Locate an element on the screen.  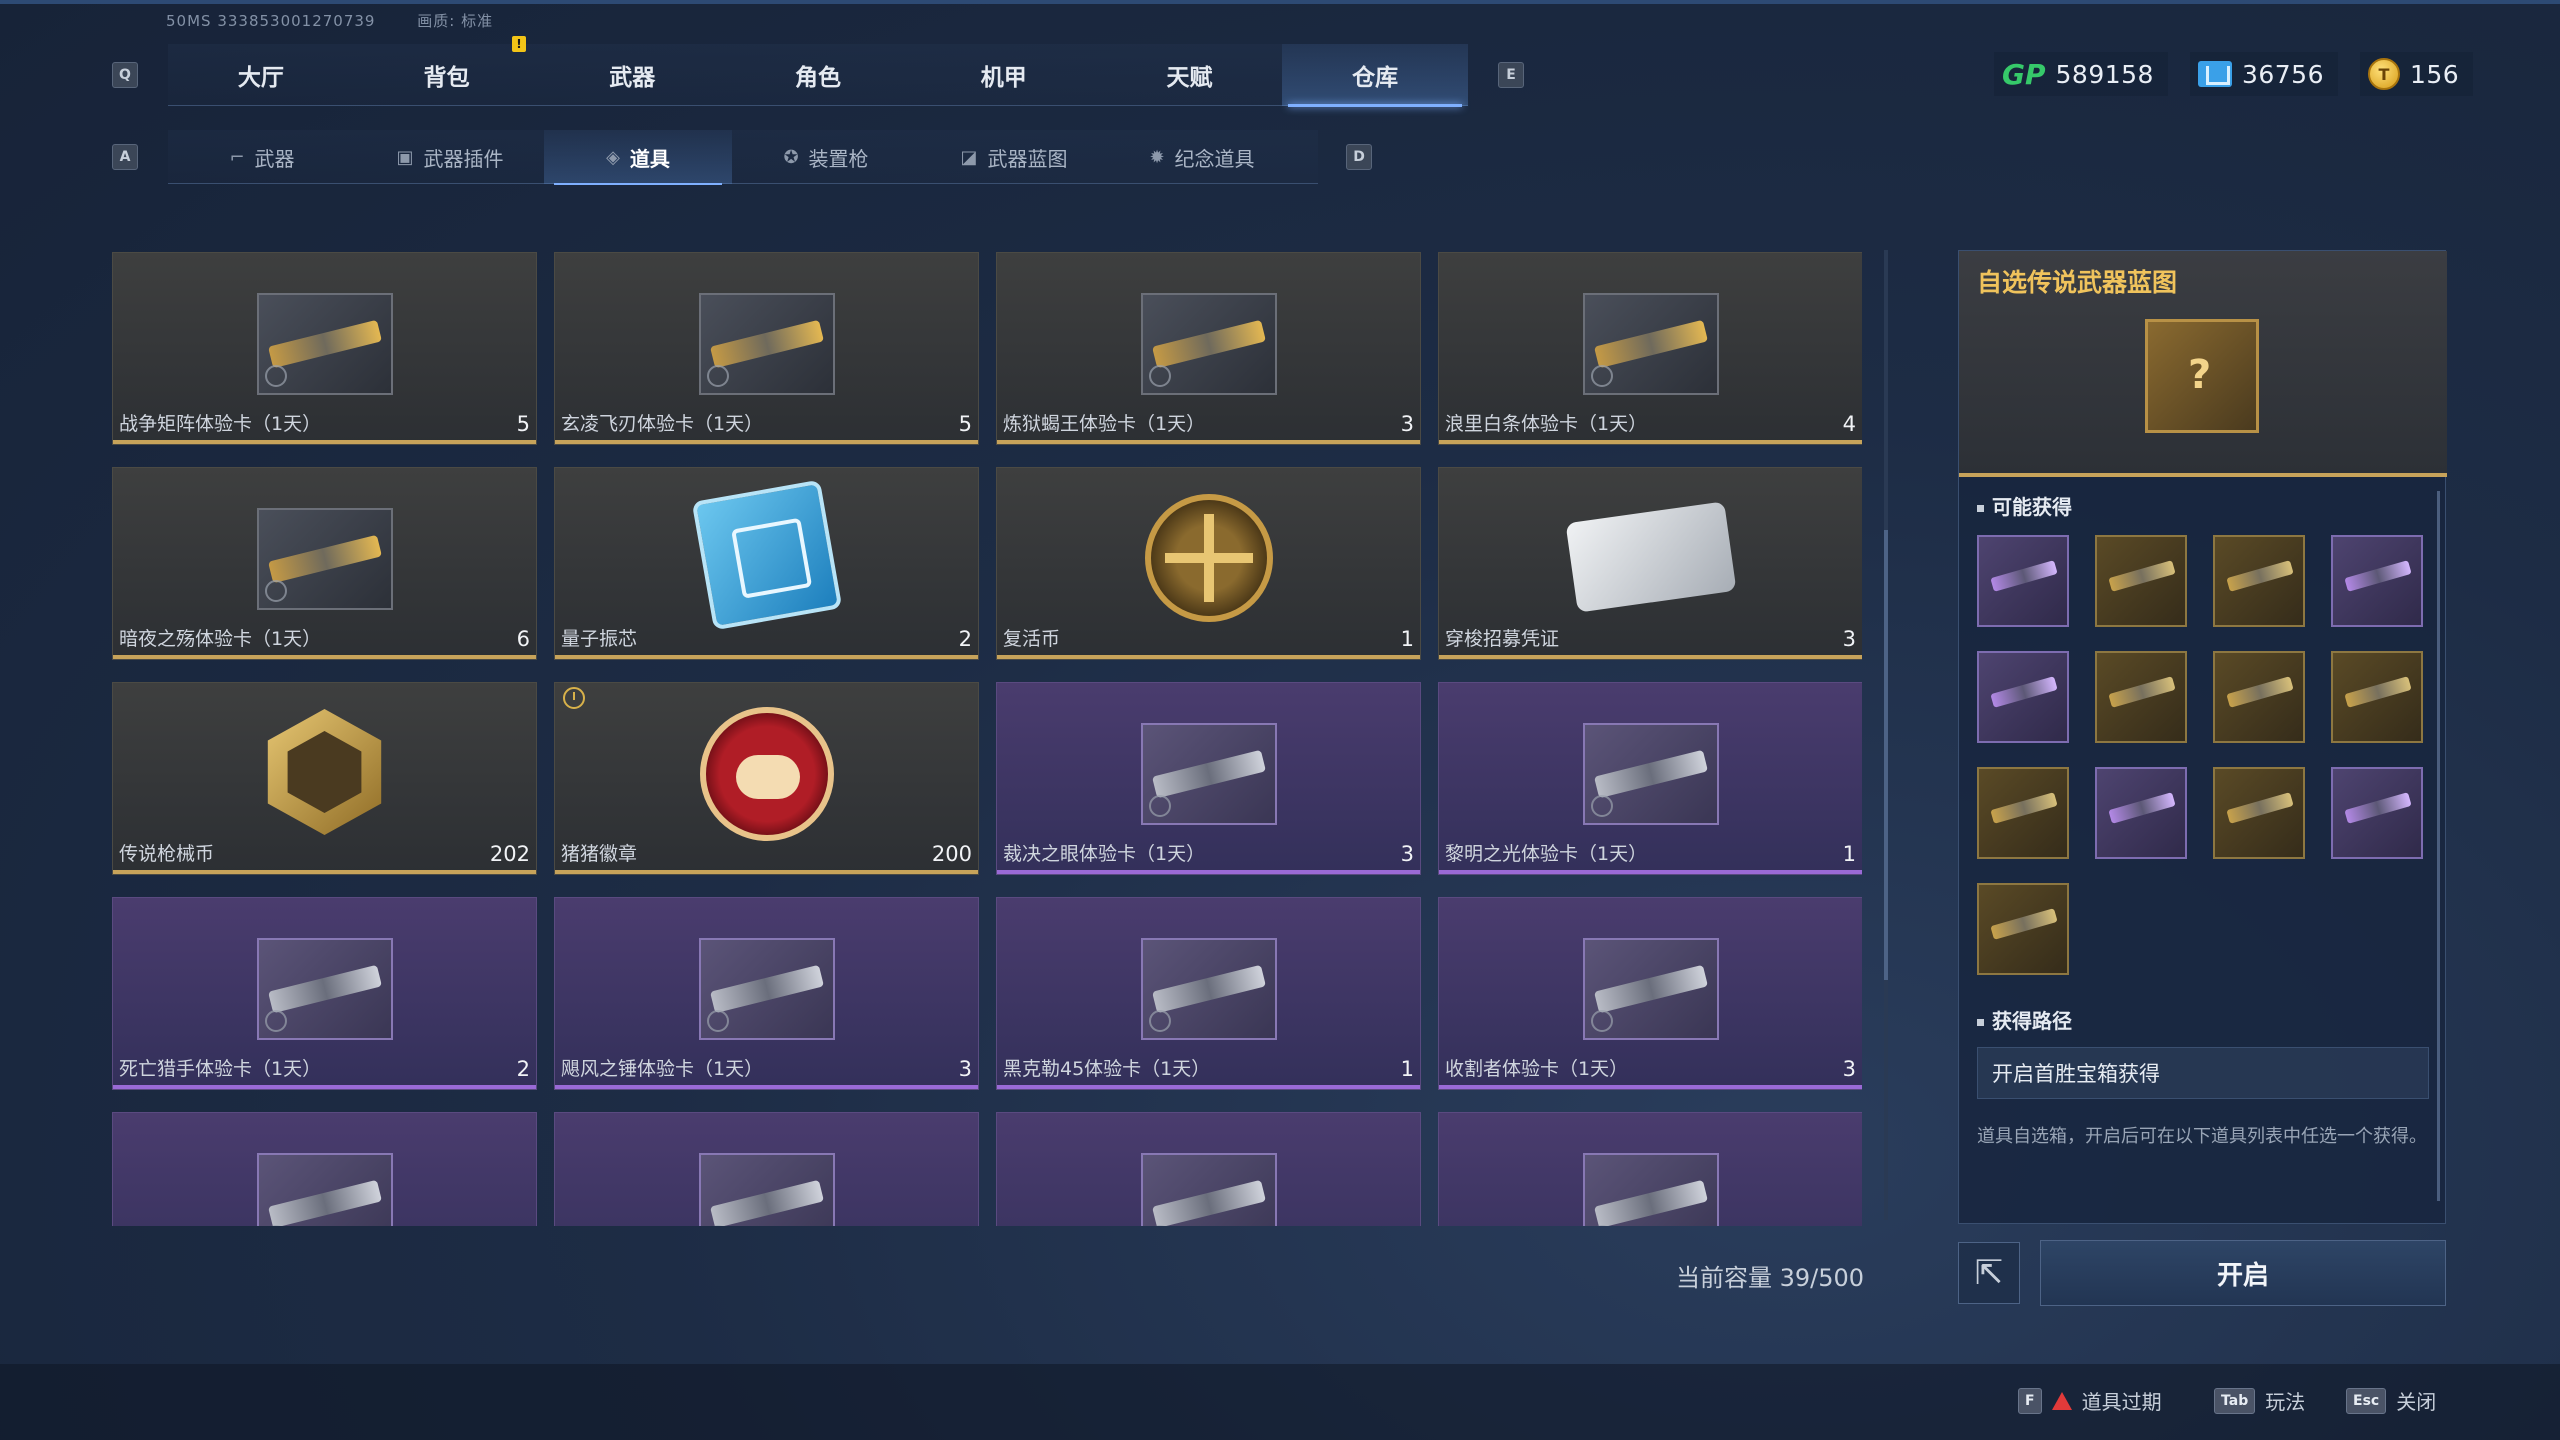
currency-card: 36756 is located at coordinates (2263, 74).